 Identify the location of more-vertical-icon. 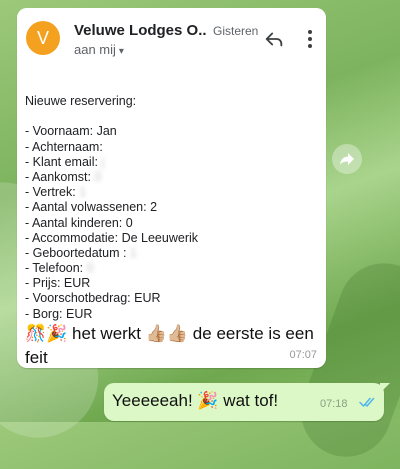
(310, 39).